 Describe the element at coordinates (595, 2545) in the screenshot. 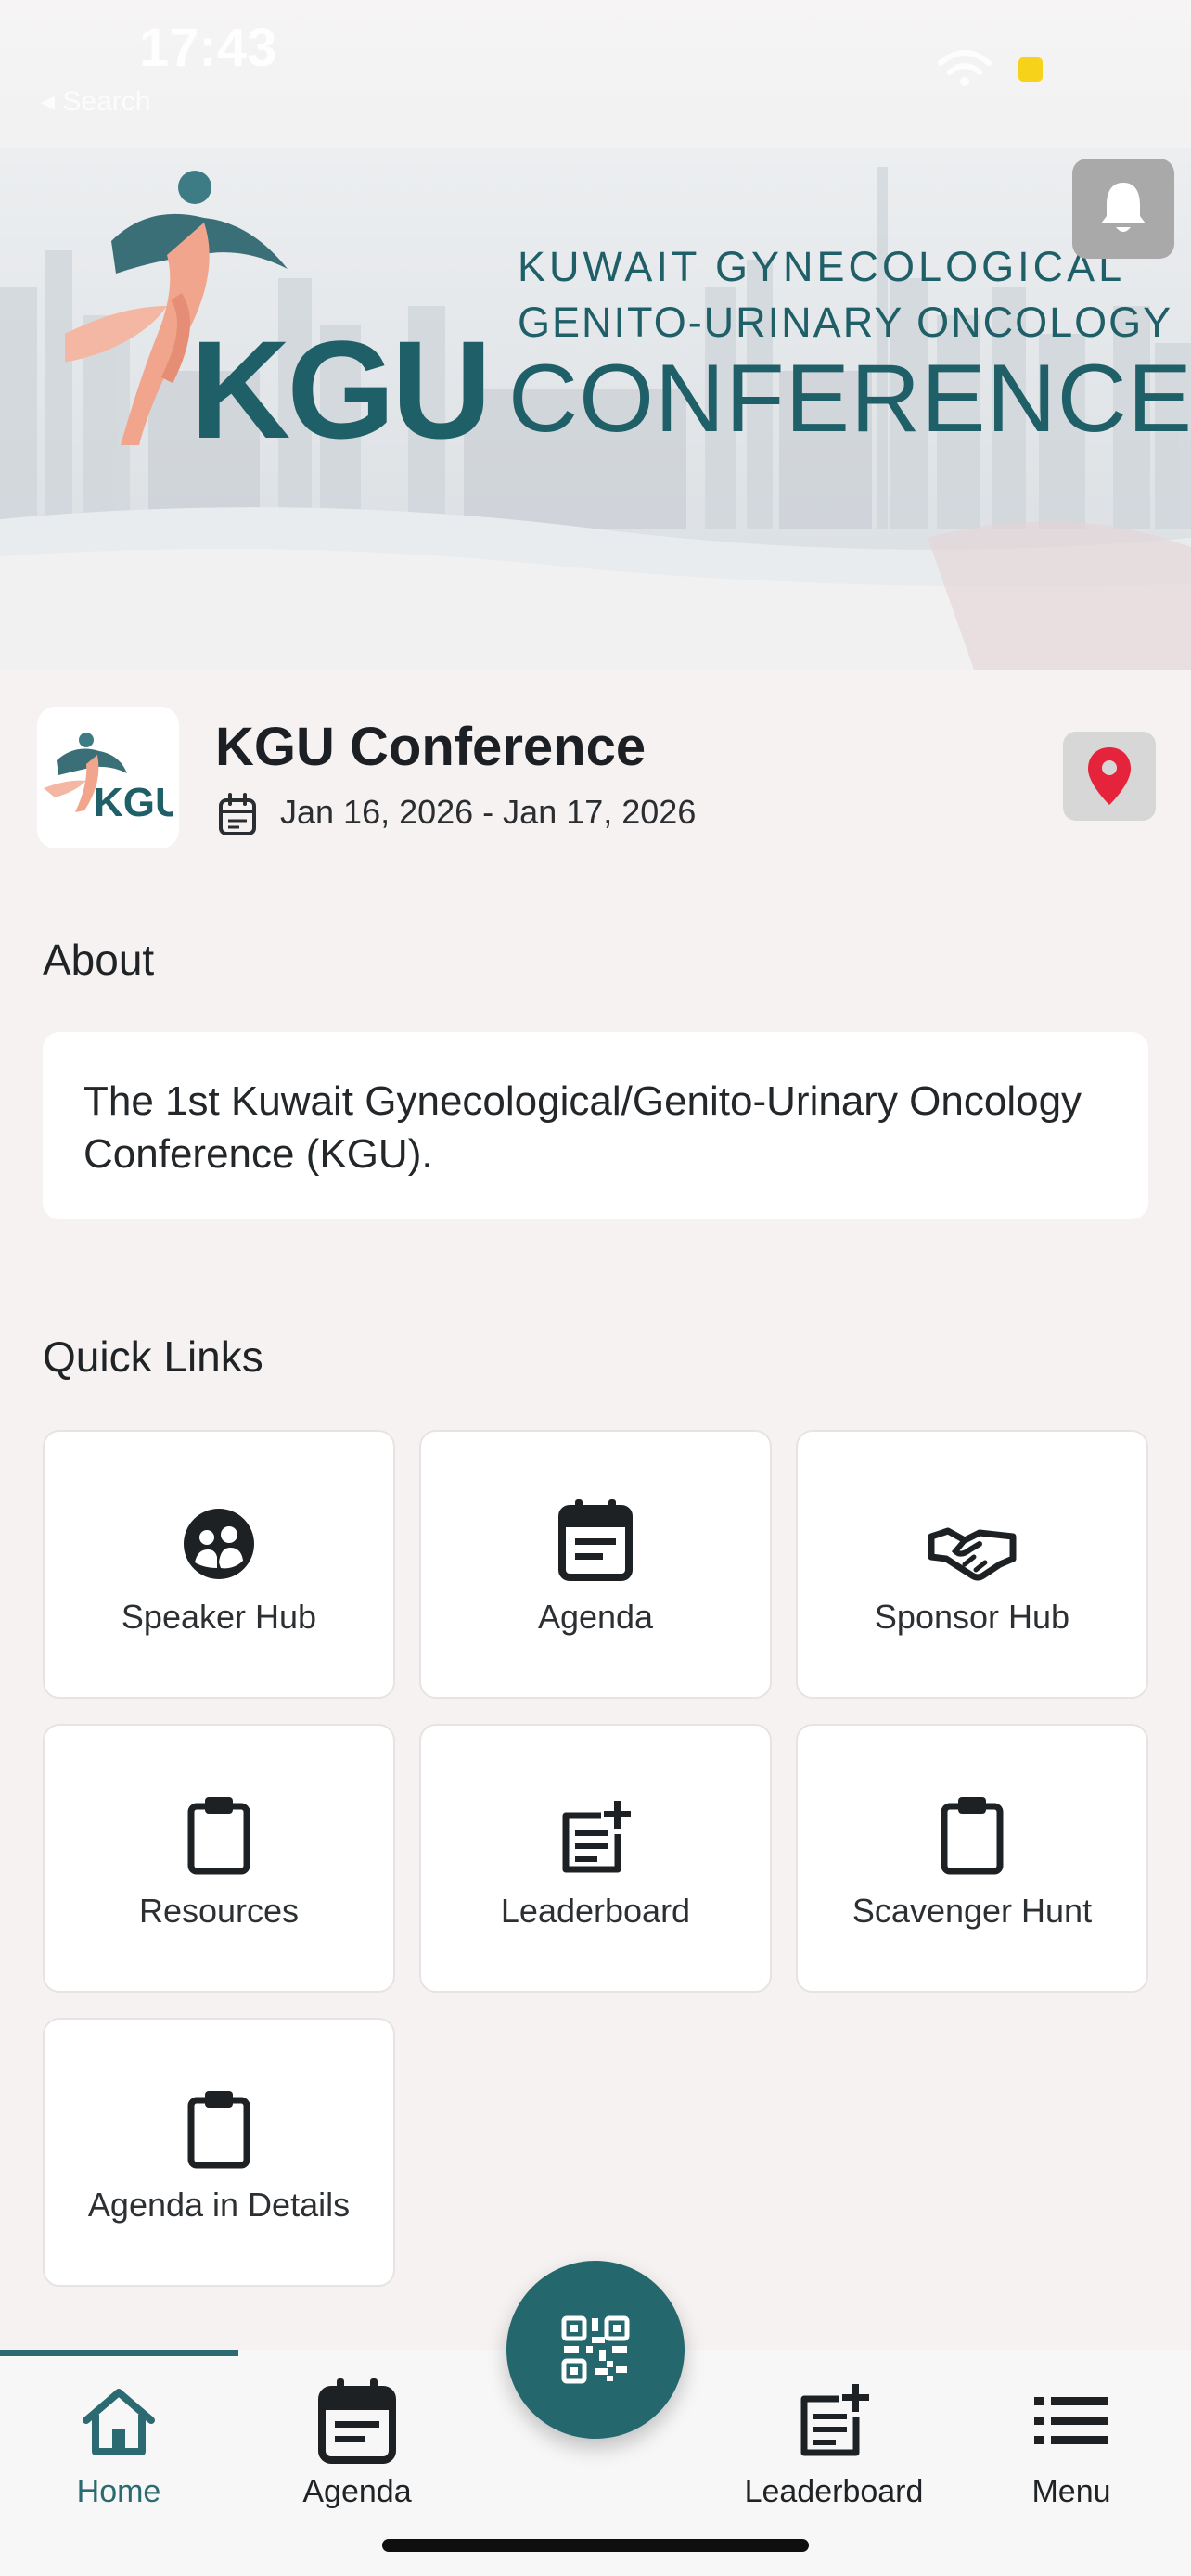

I see `home-indicator` at that location.